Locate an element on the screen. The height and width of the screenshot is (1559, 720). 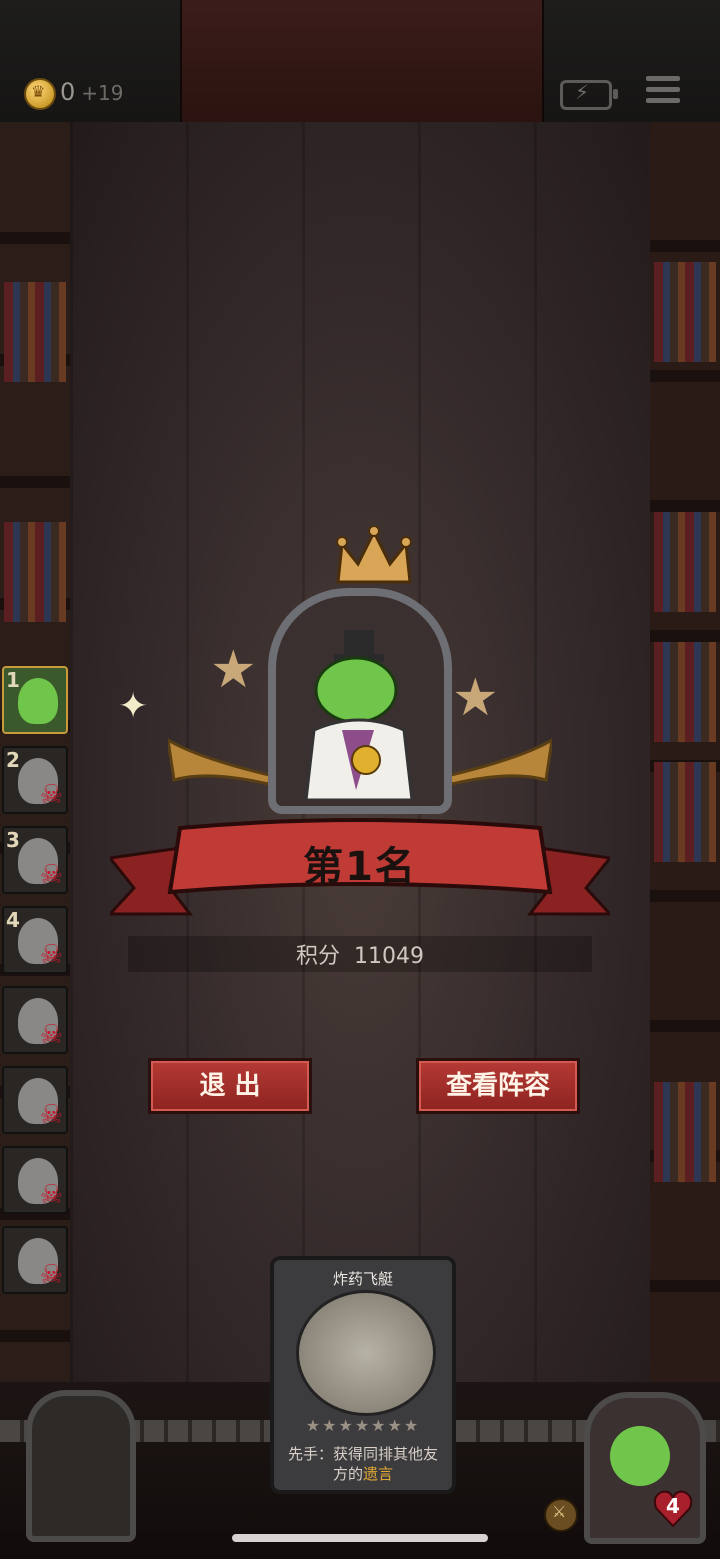
card-name: 炸药飞艇 is located at coordinates (362, 1279).